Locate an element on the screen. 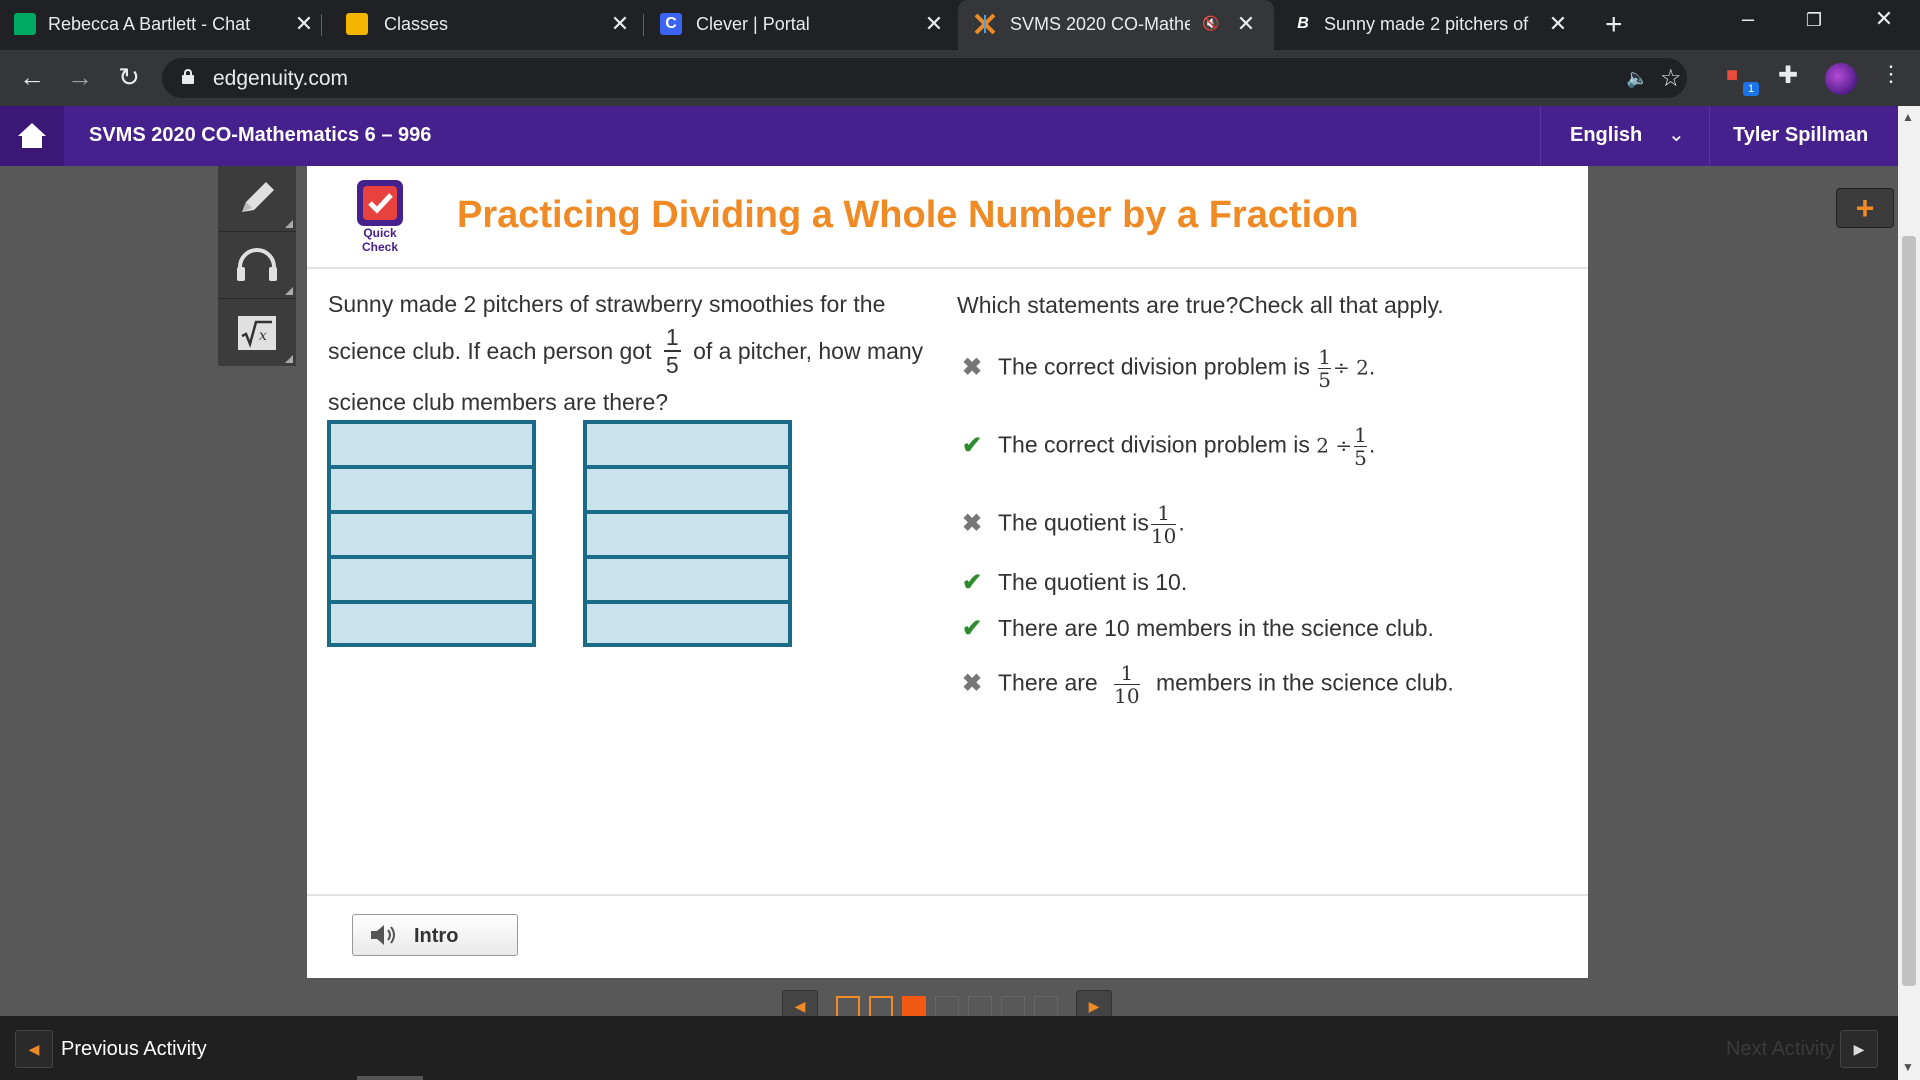 This screenshot has height=1080, width=1920. muted-audio-icon: 🔇 is located at coordinates (1211, 24).